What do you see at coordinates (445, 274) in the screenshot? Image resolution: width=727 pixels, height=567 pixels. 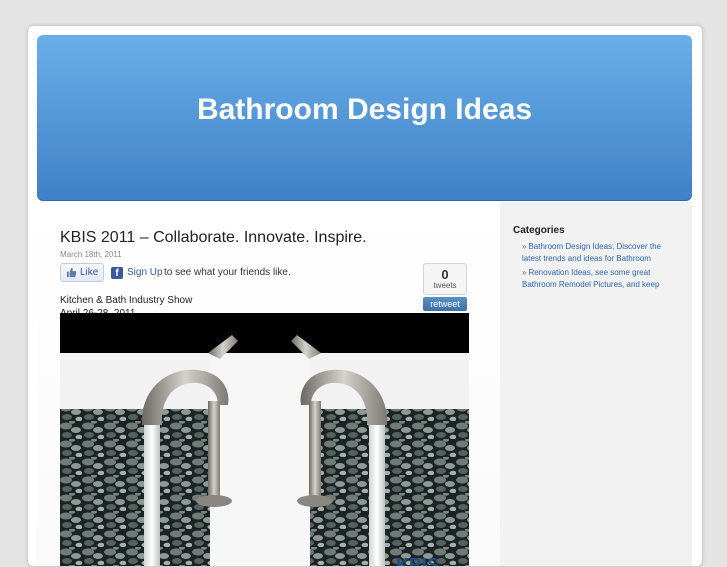 I see `tweet-count: 0` at bounding box center [445, 274].